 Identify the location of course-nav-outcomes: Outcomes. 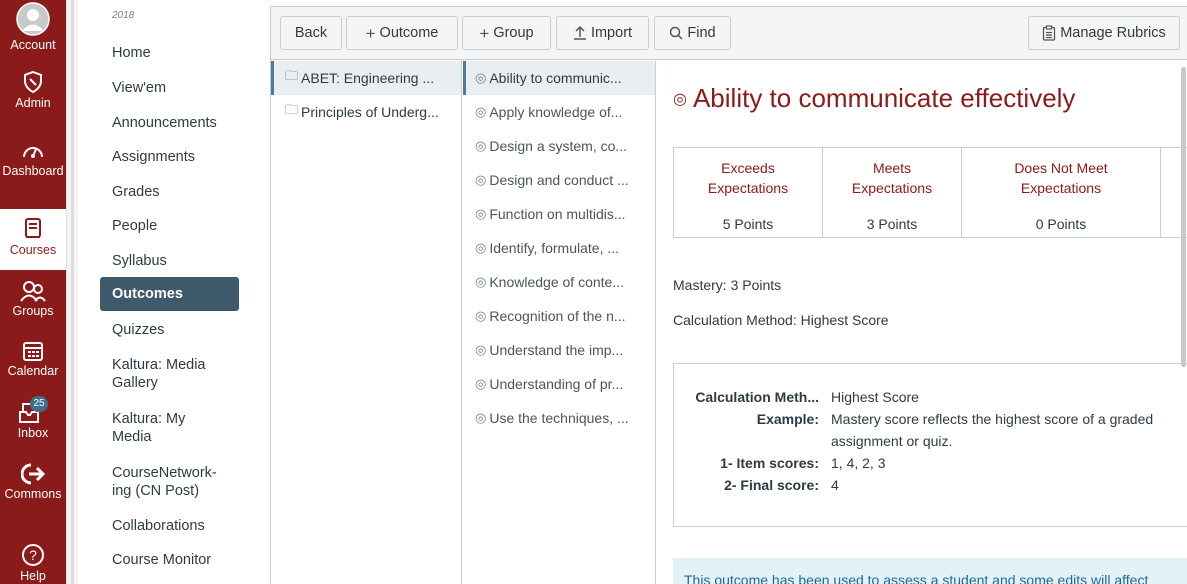
(169, 294).